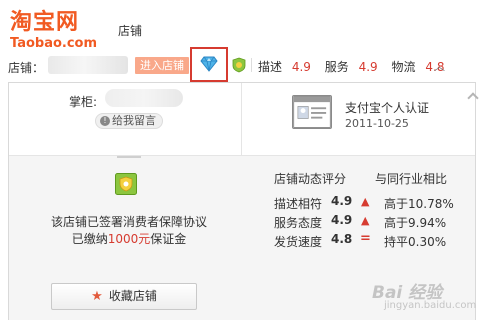 This screenshot has width=480, height=320. I want to click on favorite-store-button: ★ 收藏店铺, so click(124, 296).